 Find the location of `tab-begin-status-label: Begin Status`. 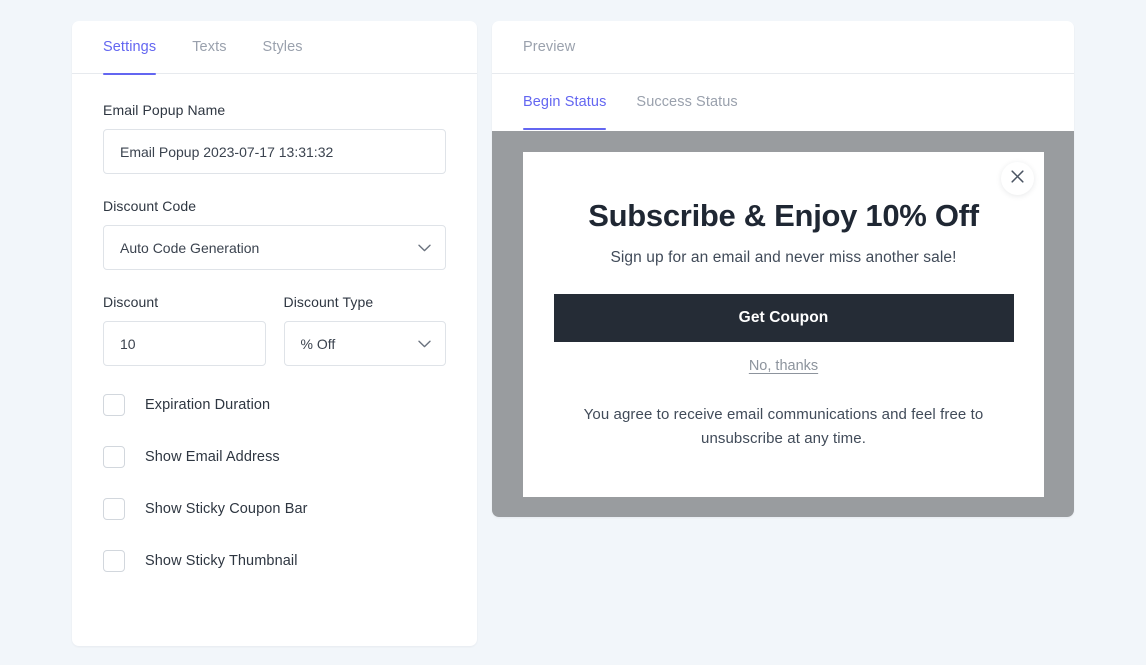

tab-begin-status-label: Begin Status is located at coordinates (565, 102).